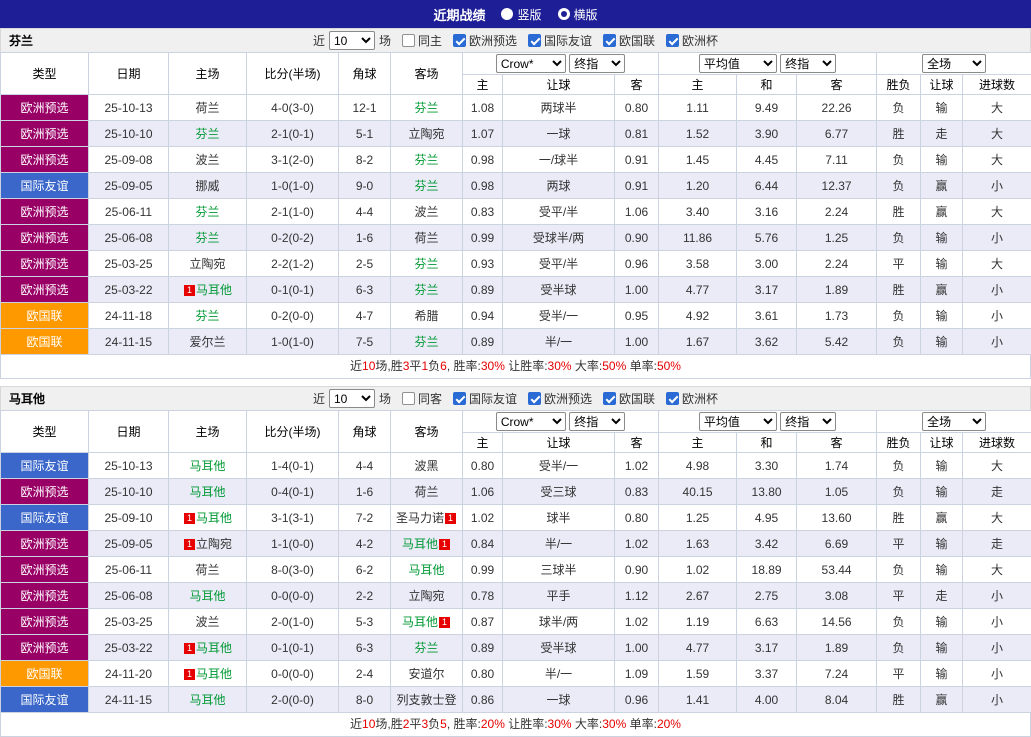  What do you see at coordinates (942, 212) in the screenshot?
I see `handicap-result-cell: 赢` at bounding box center [942, 212].